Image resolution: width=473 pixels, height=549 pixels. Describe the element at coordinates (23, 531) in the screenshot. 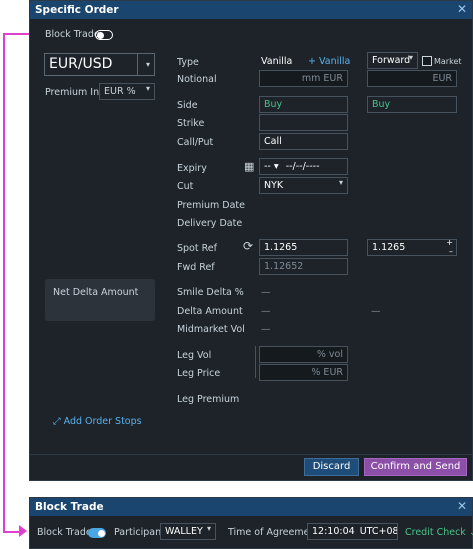

I see `connector-arrow-icon` at that location.